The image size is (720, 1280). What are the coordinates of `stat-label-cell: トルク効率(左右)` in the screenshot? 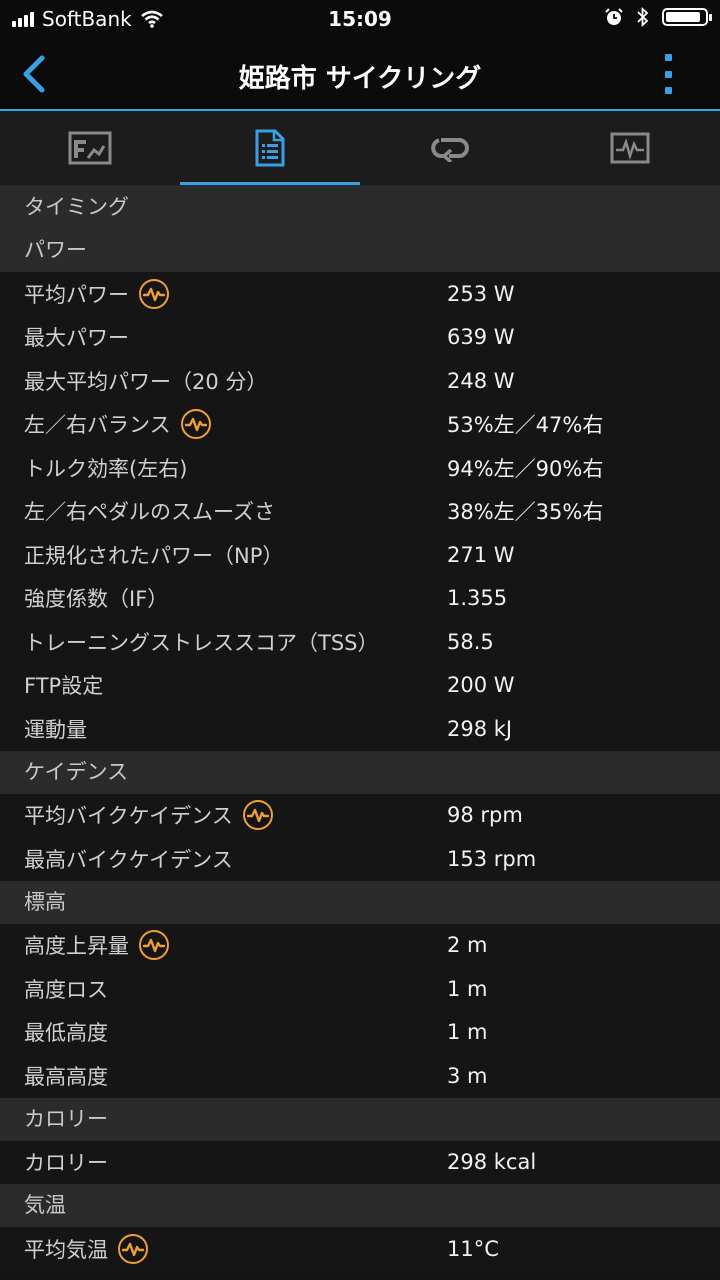 It's located at (223, 468).